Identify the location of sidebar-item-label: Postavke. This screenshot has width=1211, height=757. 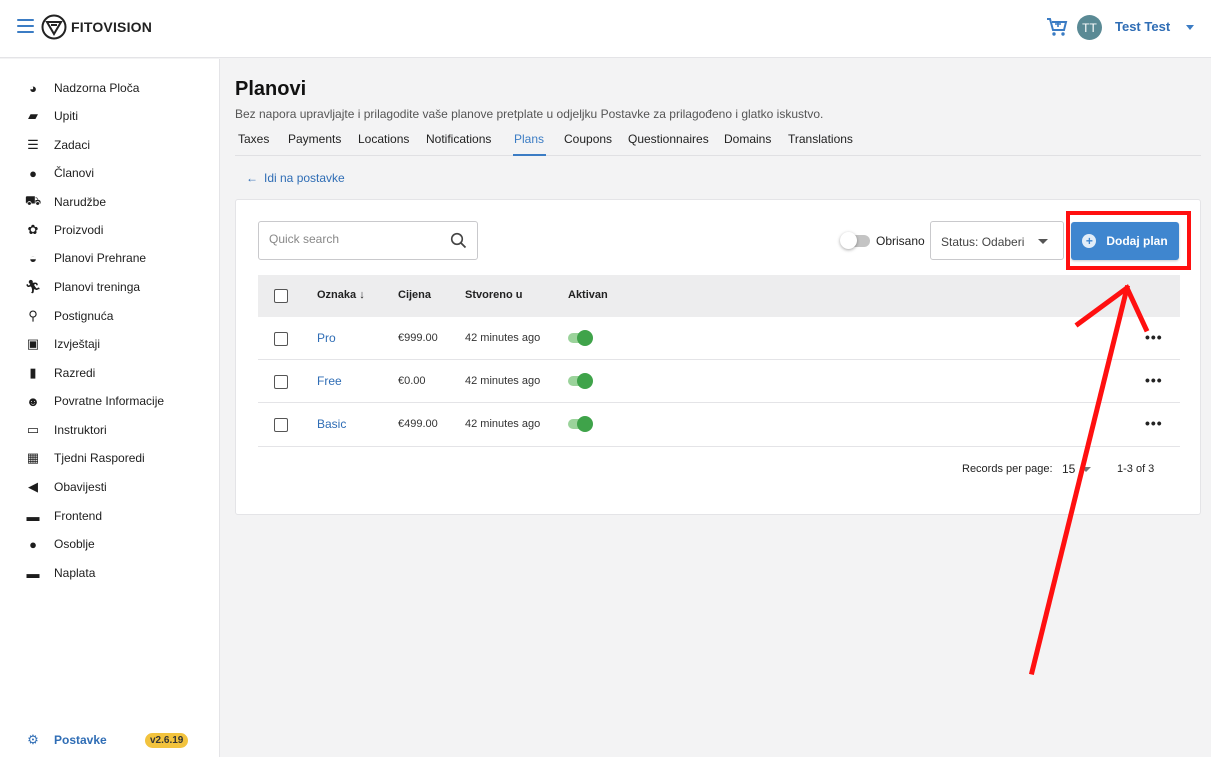
(80, 740).